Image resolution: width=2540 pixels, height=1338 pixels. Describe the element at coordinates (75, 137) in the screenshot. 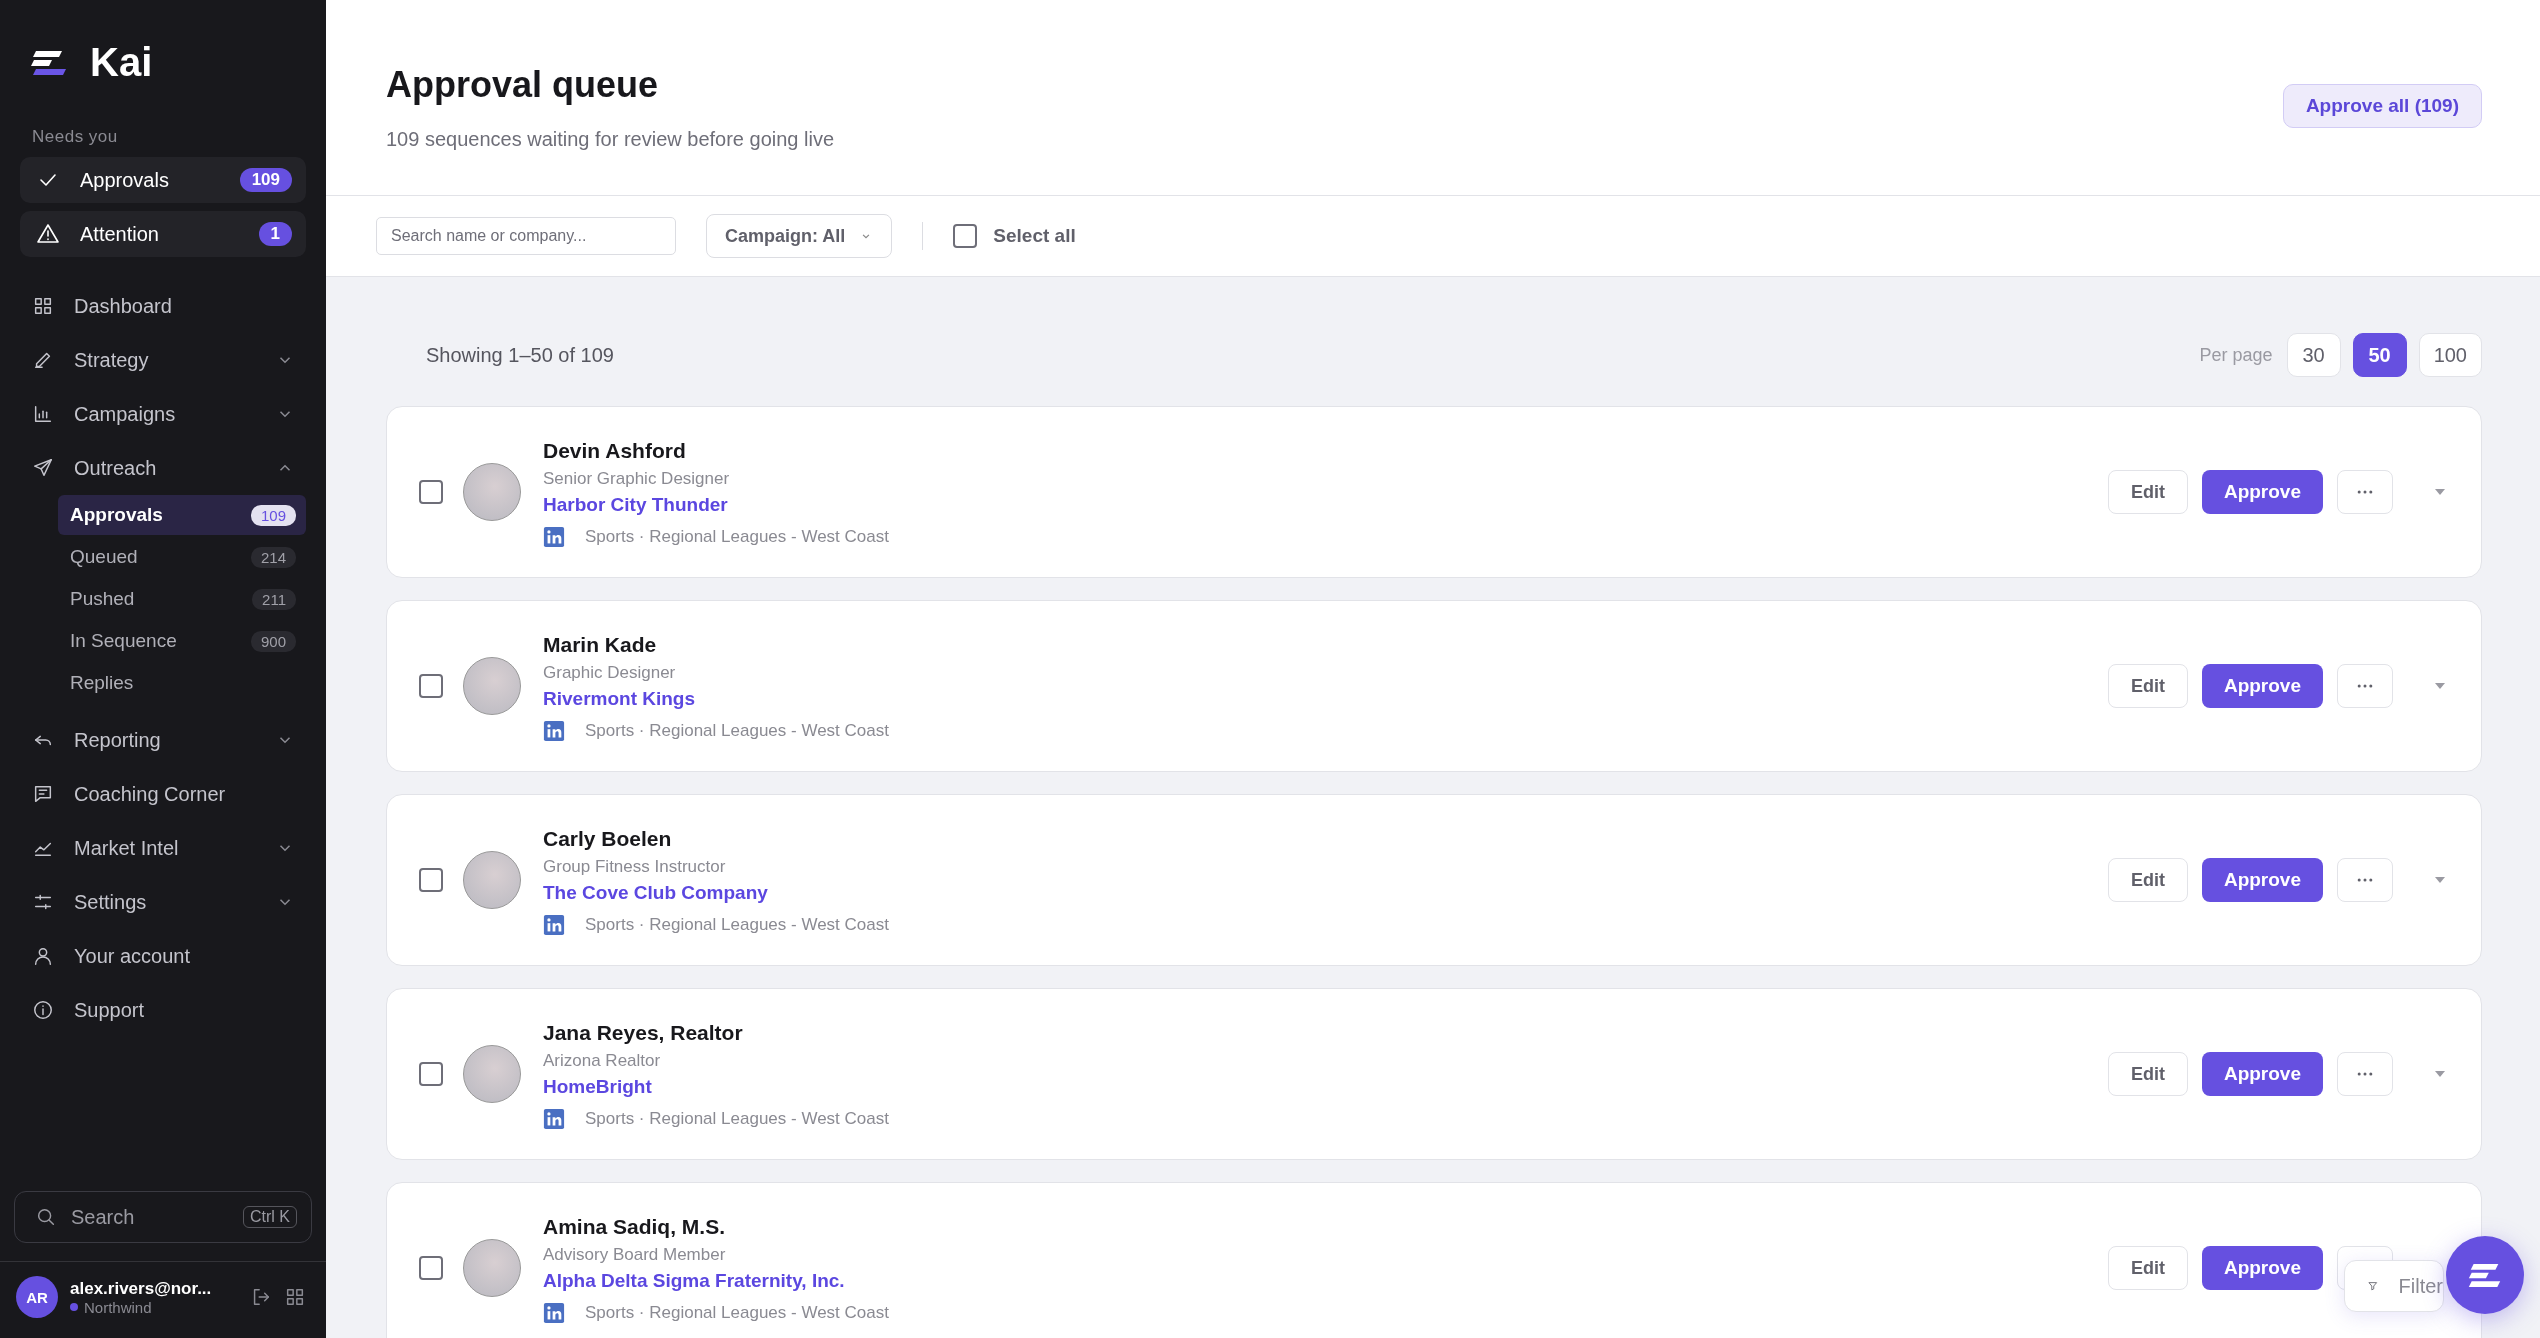

I see `section-label: Needs you` at that location.